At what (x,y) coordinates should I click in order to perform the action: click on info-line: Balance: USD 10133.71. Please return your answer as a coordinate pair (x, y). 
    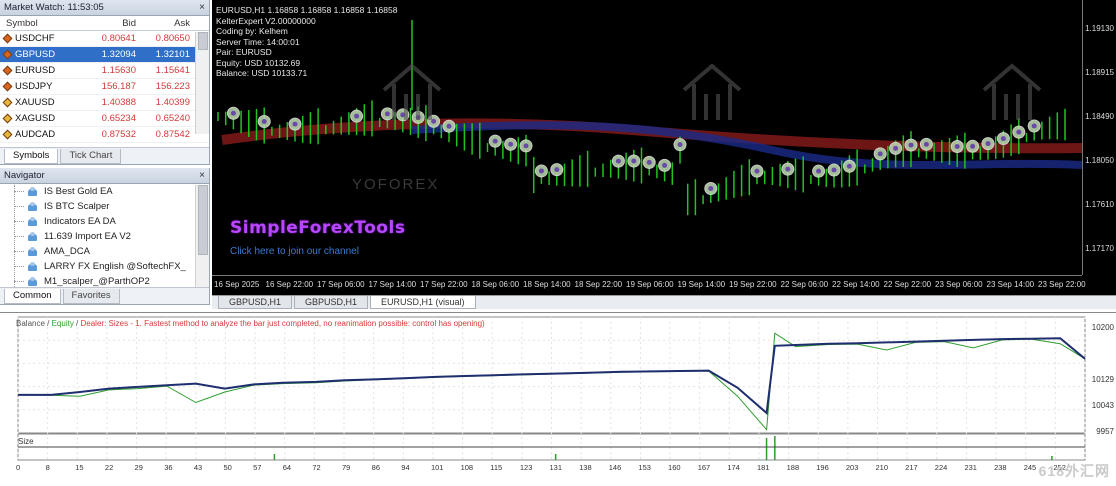
    Looking at the image, I should click on (262, 73).